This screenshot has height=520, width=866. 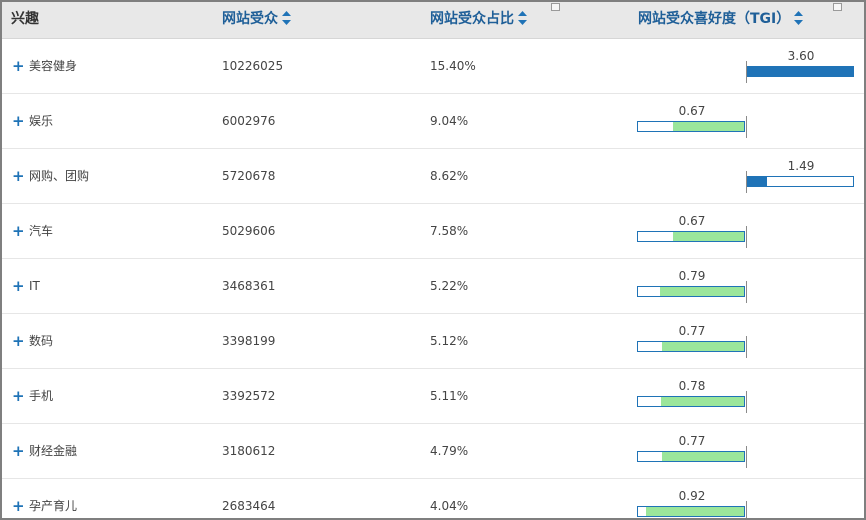 I want to click on tgi-bar-cell: 0.79, so click(x=745, y=286).